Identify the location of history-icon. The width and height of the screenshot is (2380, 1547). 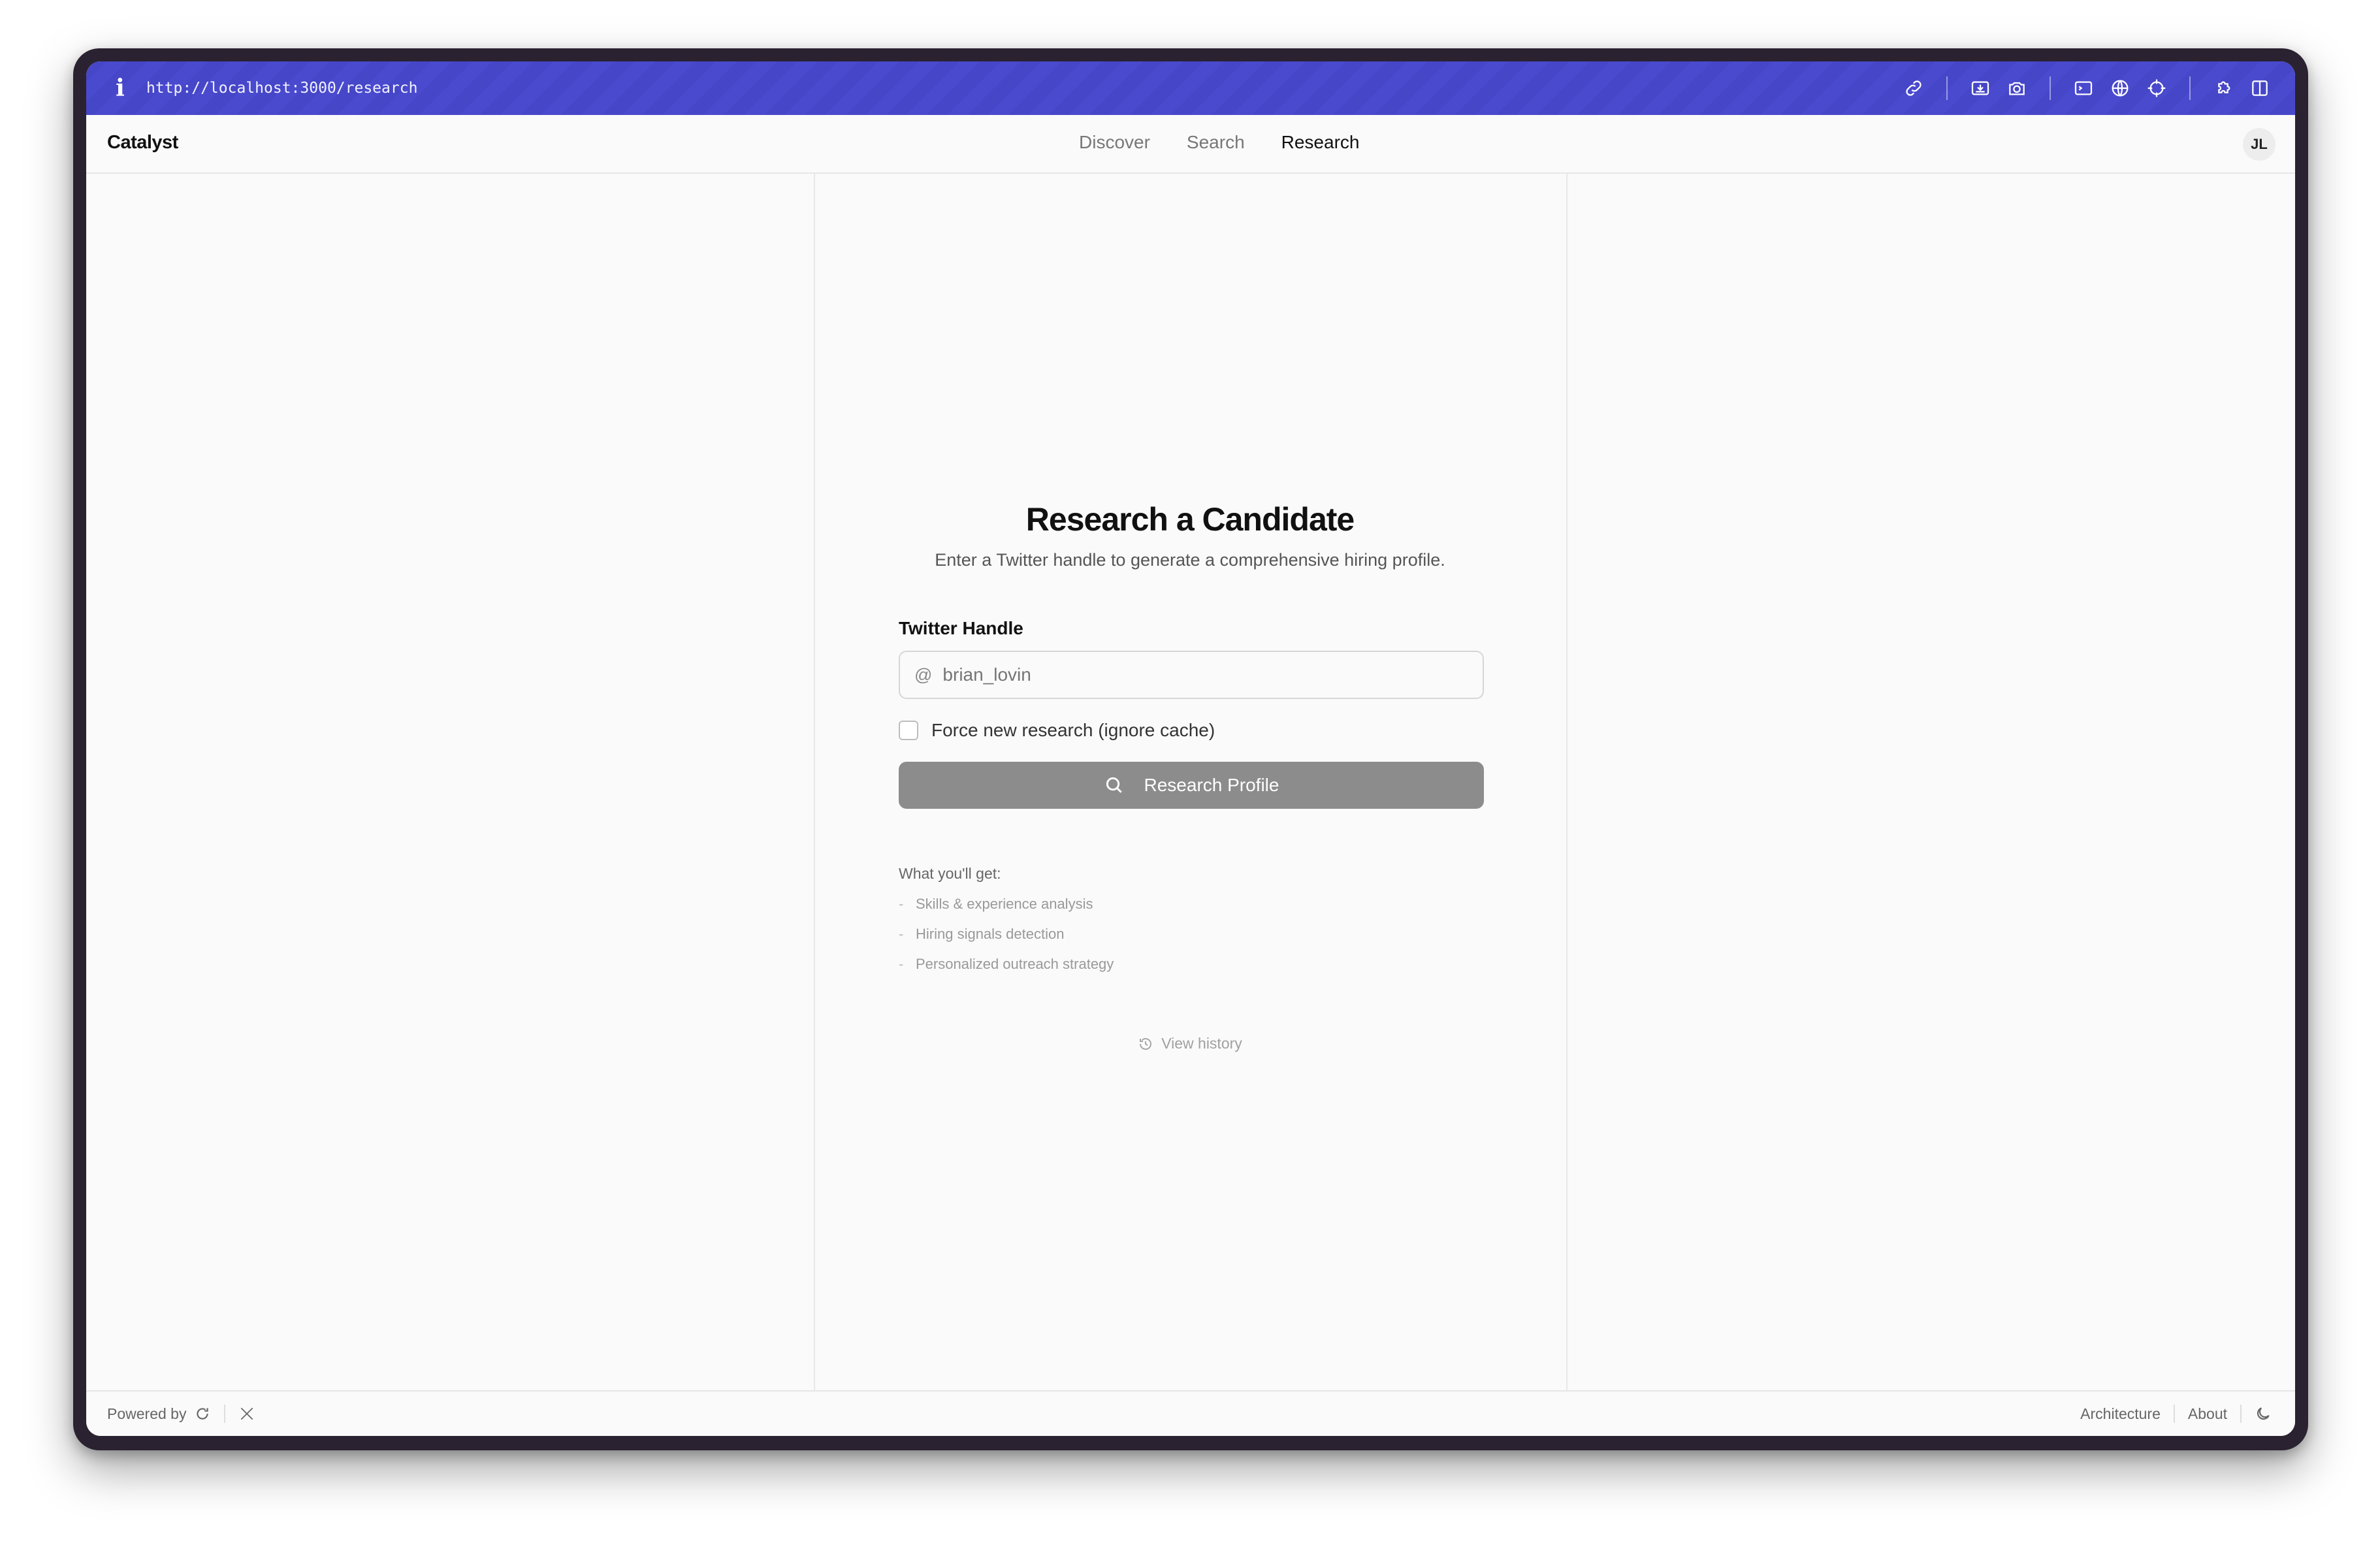
(1146, 1043).